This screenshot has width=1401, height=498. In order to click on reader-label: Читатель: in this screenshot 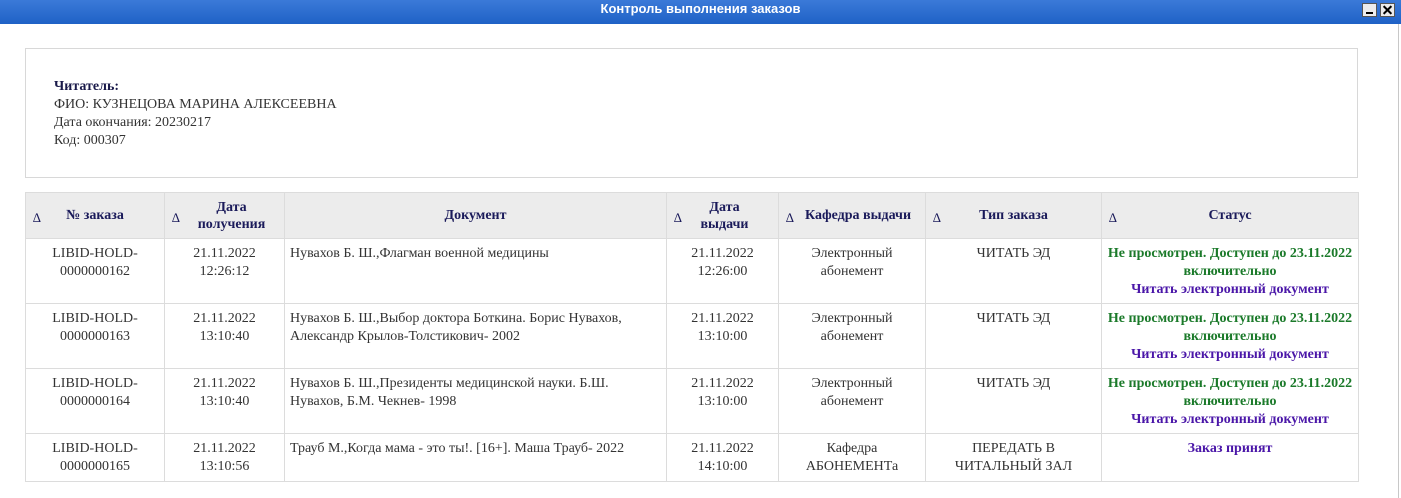, I will do `click(87, 86)`.